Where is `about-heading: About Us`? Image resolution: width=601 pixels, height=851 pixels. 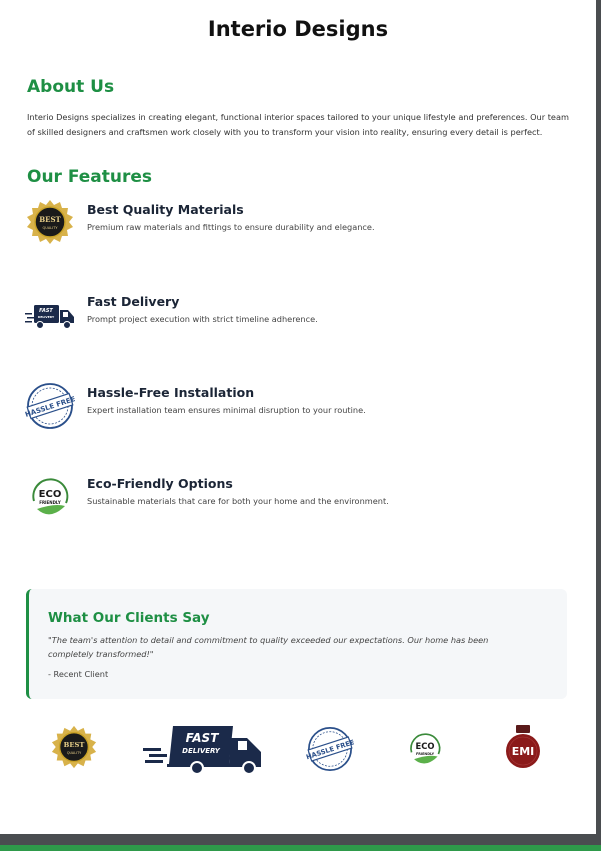
about-heading: About Us is located at coordinates (71, 87).